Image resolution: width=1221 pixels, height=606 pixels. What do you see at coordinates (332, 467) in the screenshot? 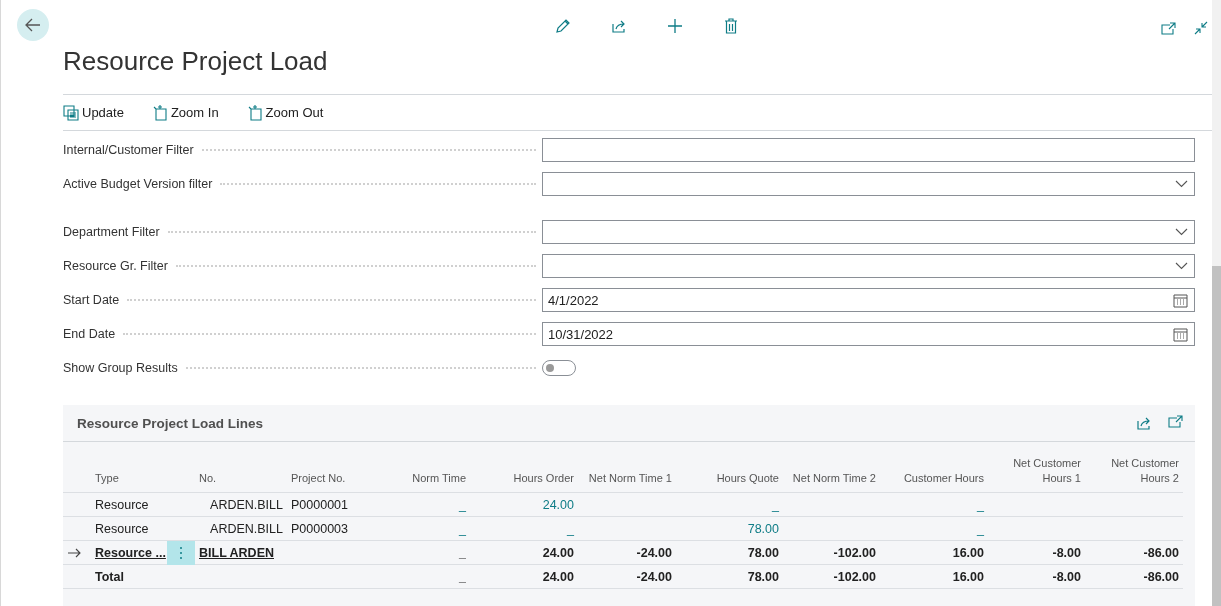
I see `column-header: Project No.` at bounding box center [332, 467].